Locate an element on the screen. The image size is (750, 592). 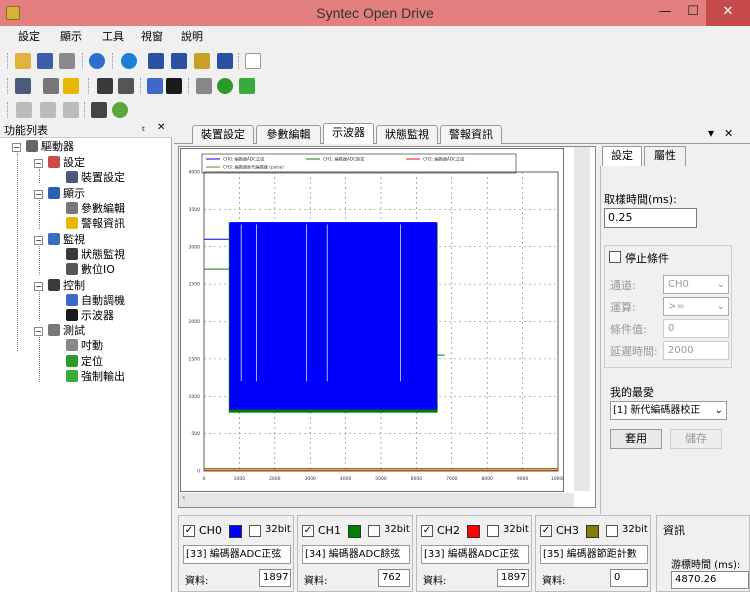
tree-item-jog: 吋動 is located at coordinates (84, 345).